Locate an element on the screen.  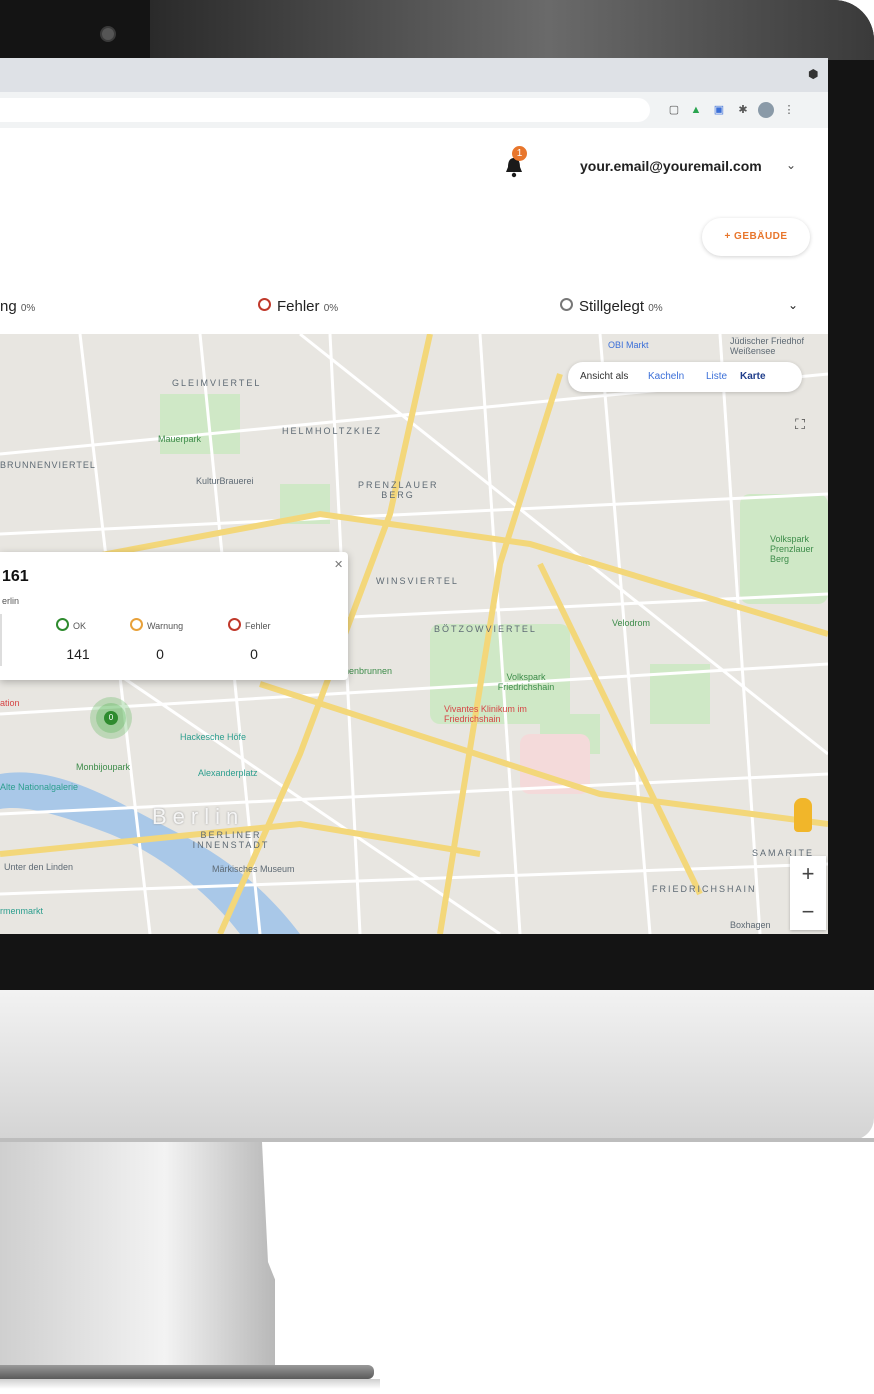
notification-badge: 1 is located at coordinates (519, 153).